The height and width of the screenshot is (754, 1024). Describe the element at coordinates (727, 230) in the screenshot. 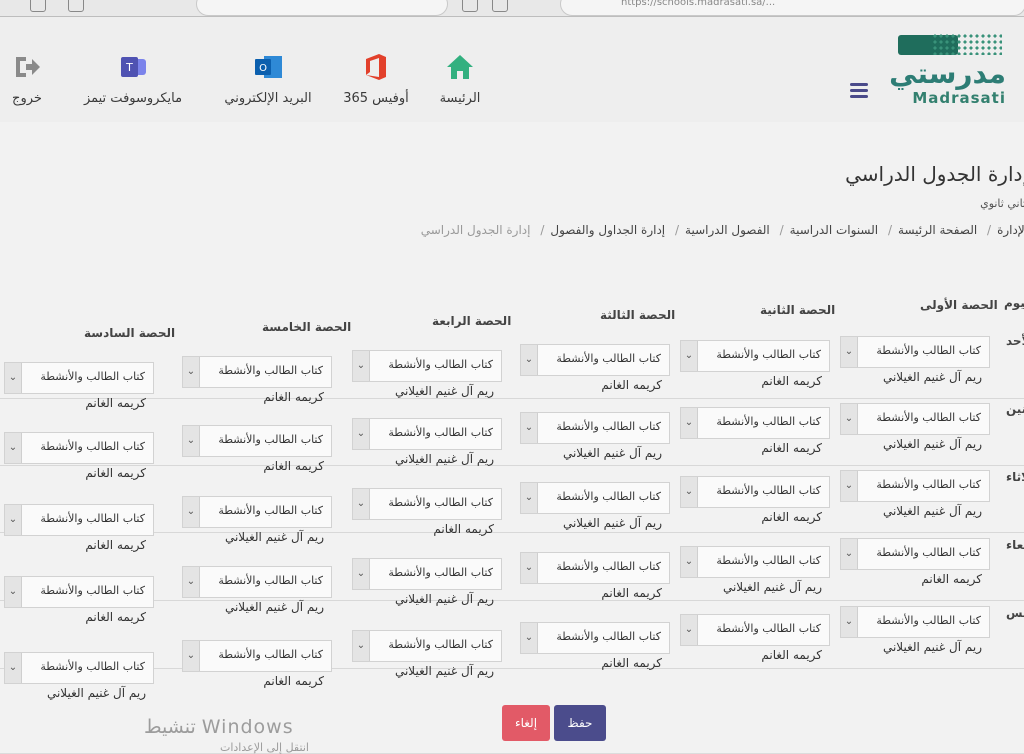

I see `breadcrumb-item: الفصول الدراسية` at that location.